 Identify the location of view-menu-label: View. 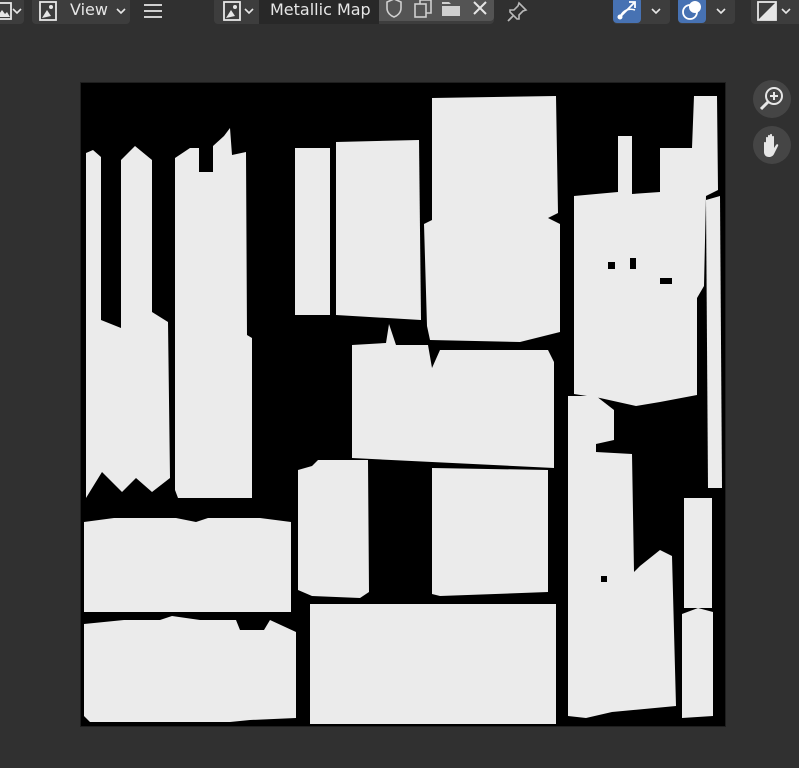
(89, 9).